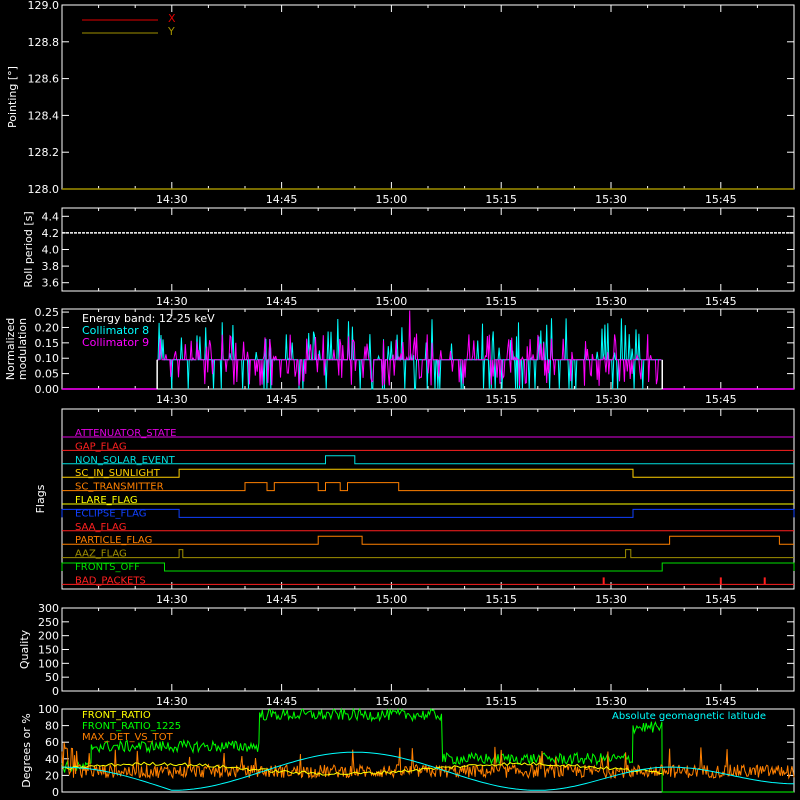 The width and height of the screenshot is (800, 800). What do you see at coordinates (428, 487) in the screenshot?
I see `flag-line-sc-transmitter` at bounding box center [428, 487].